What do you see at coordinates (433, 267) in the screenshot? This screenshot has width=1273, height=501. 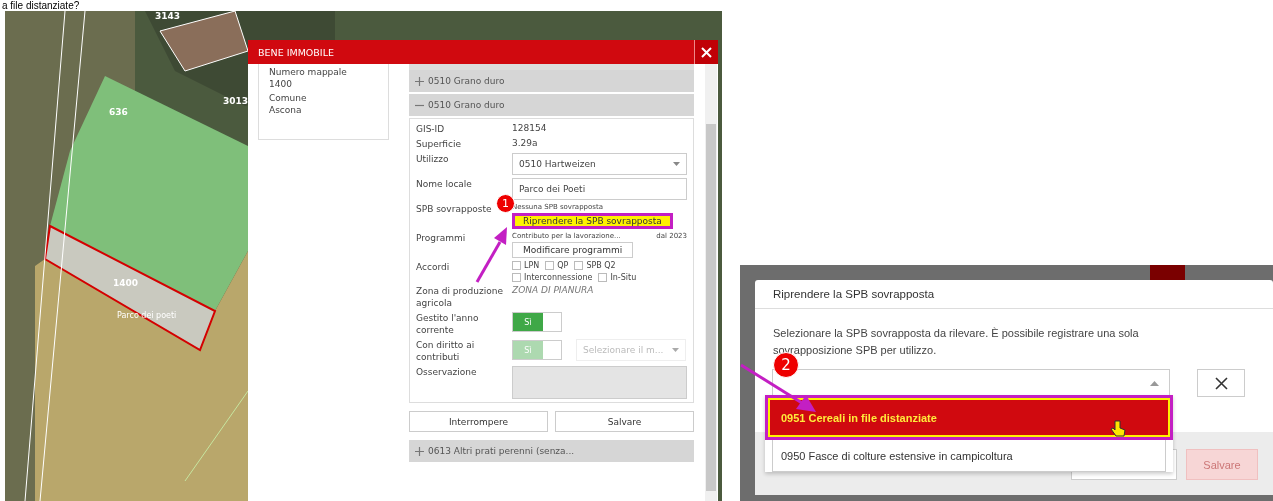 I see `field-label: Accordi` at bounding box center [433, 267].